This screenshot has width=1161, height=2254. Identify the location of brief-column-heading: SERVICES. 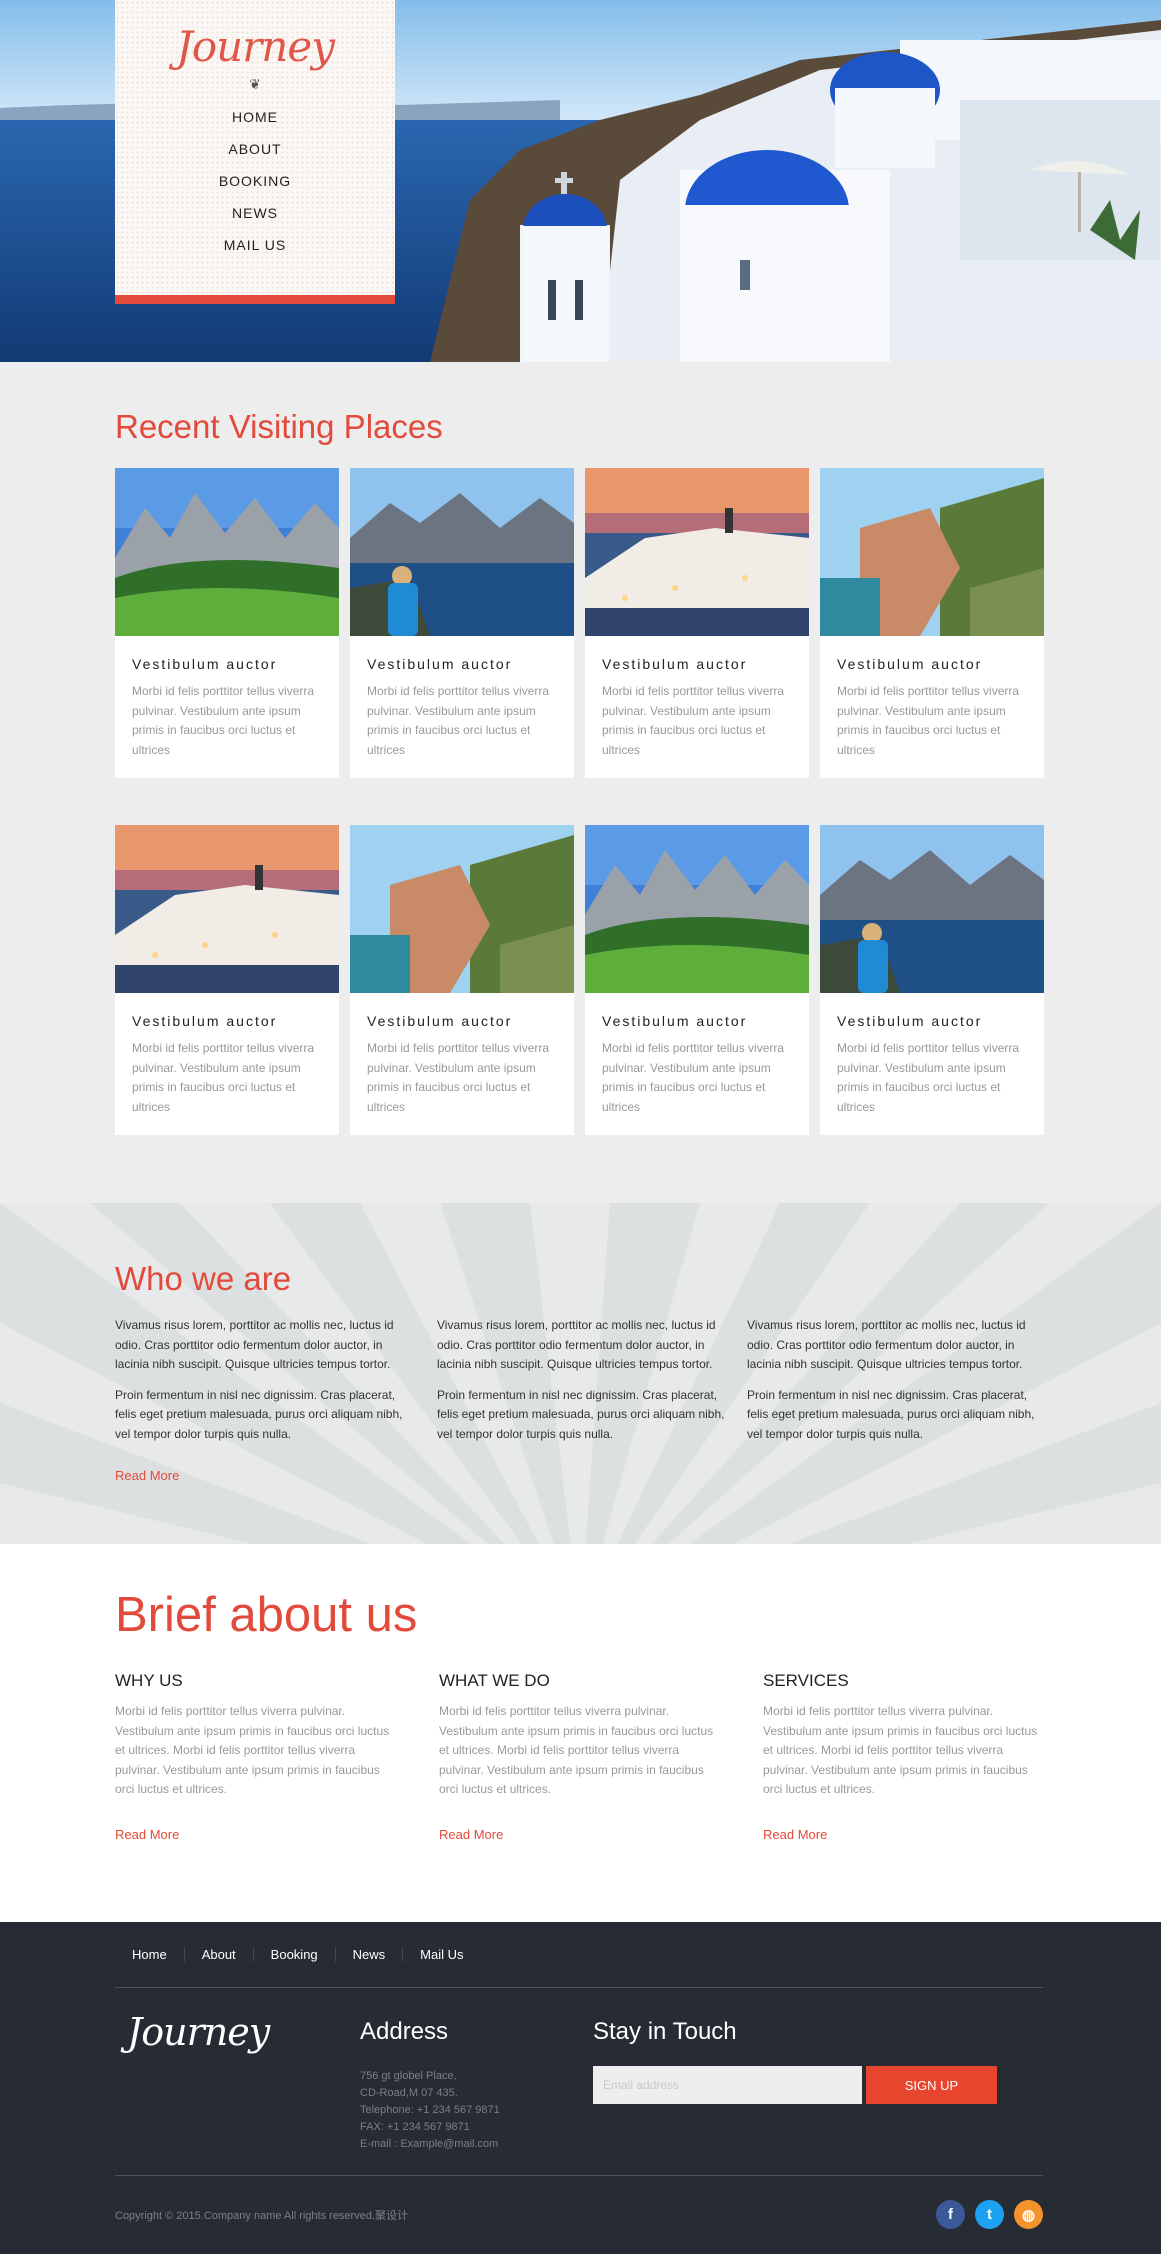
(806, 1680).